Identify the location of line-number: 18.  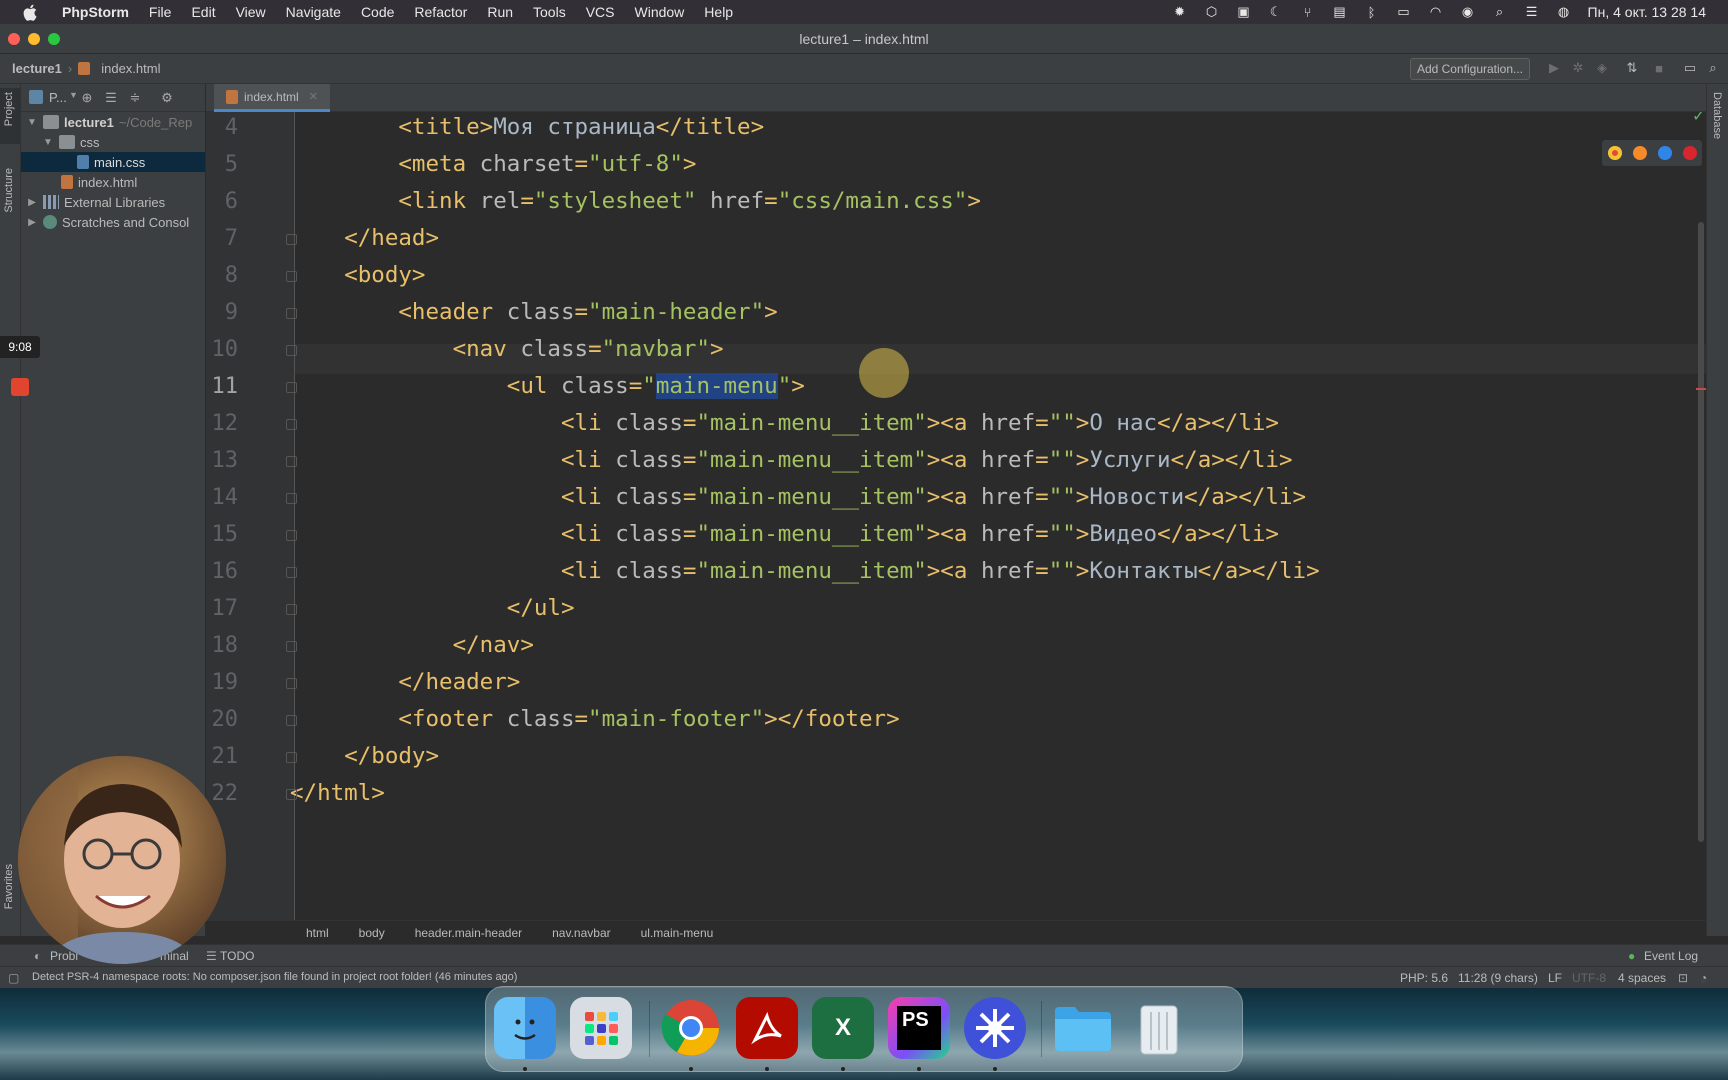
(222, 645).